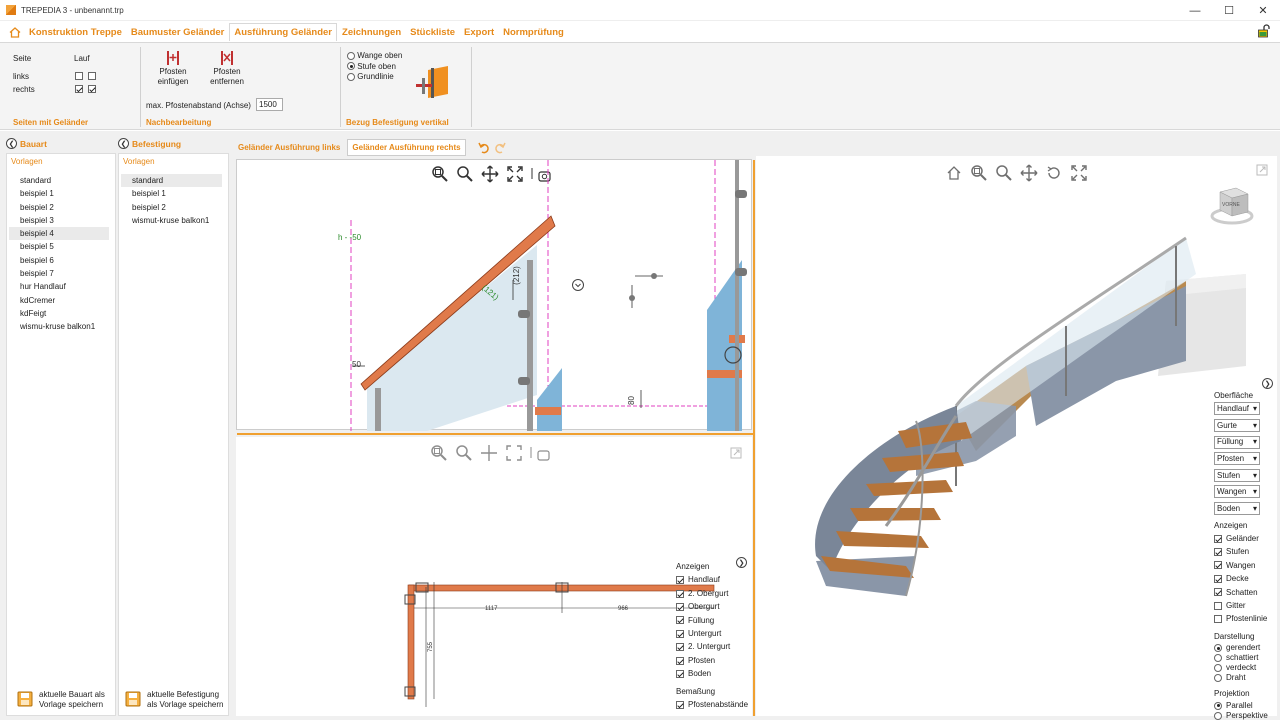  I want to click on tab-gelaender-links: Geländer Ausführung links, so click(289, 147).